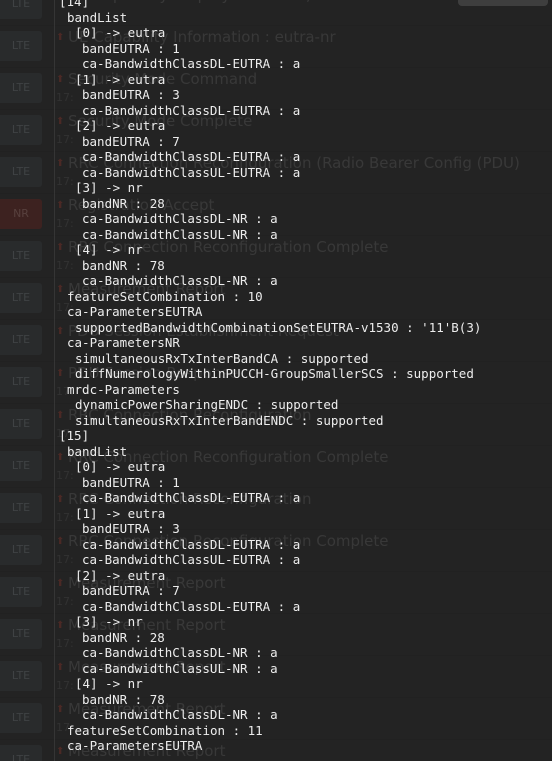  I want to click on tree-line: featureSetCombination : 10, so click(165, 296).